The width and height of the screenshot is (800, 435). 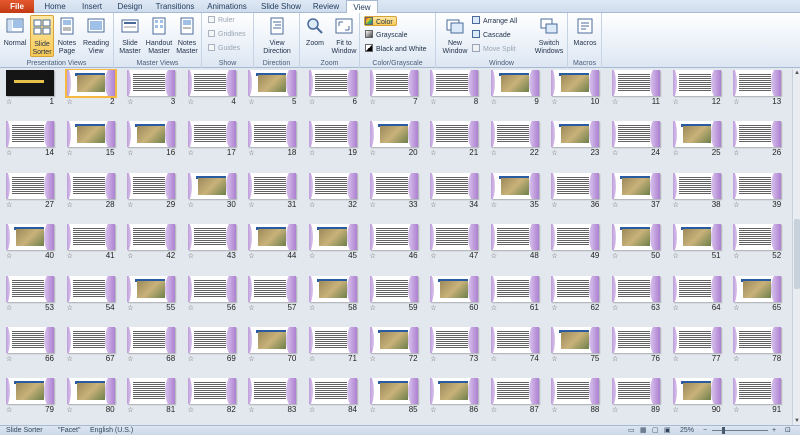 I want to click on tab-review: Review, so click(x=326, y=6).